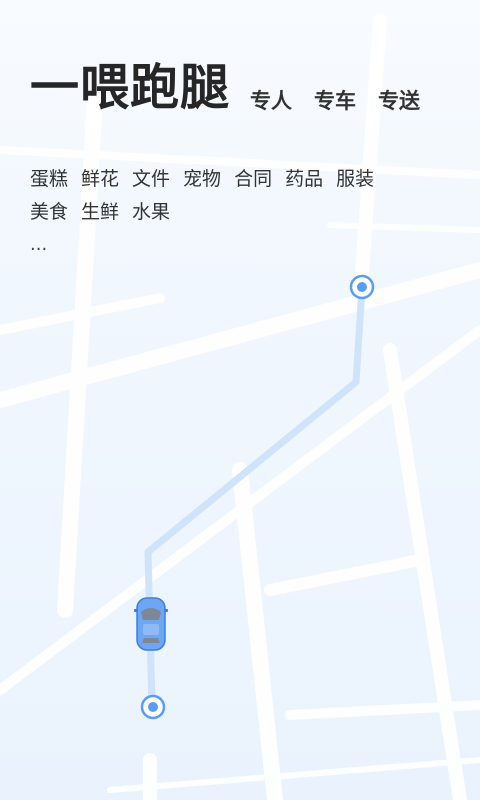  I want to click on origin-marker-icon, so click(153, 707).